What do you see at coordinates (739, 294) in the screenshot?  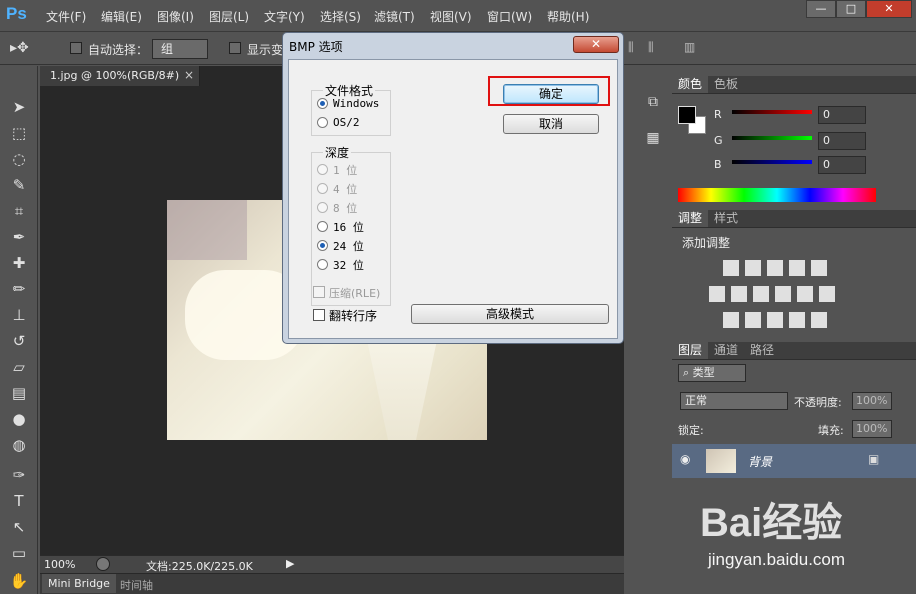 I see `color-balance-adjust-icon` at bounding box center [739, 294].